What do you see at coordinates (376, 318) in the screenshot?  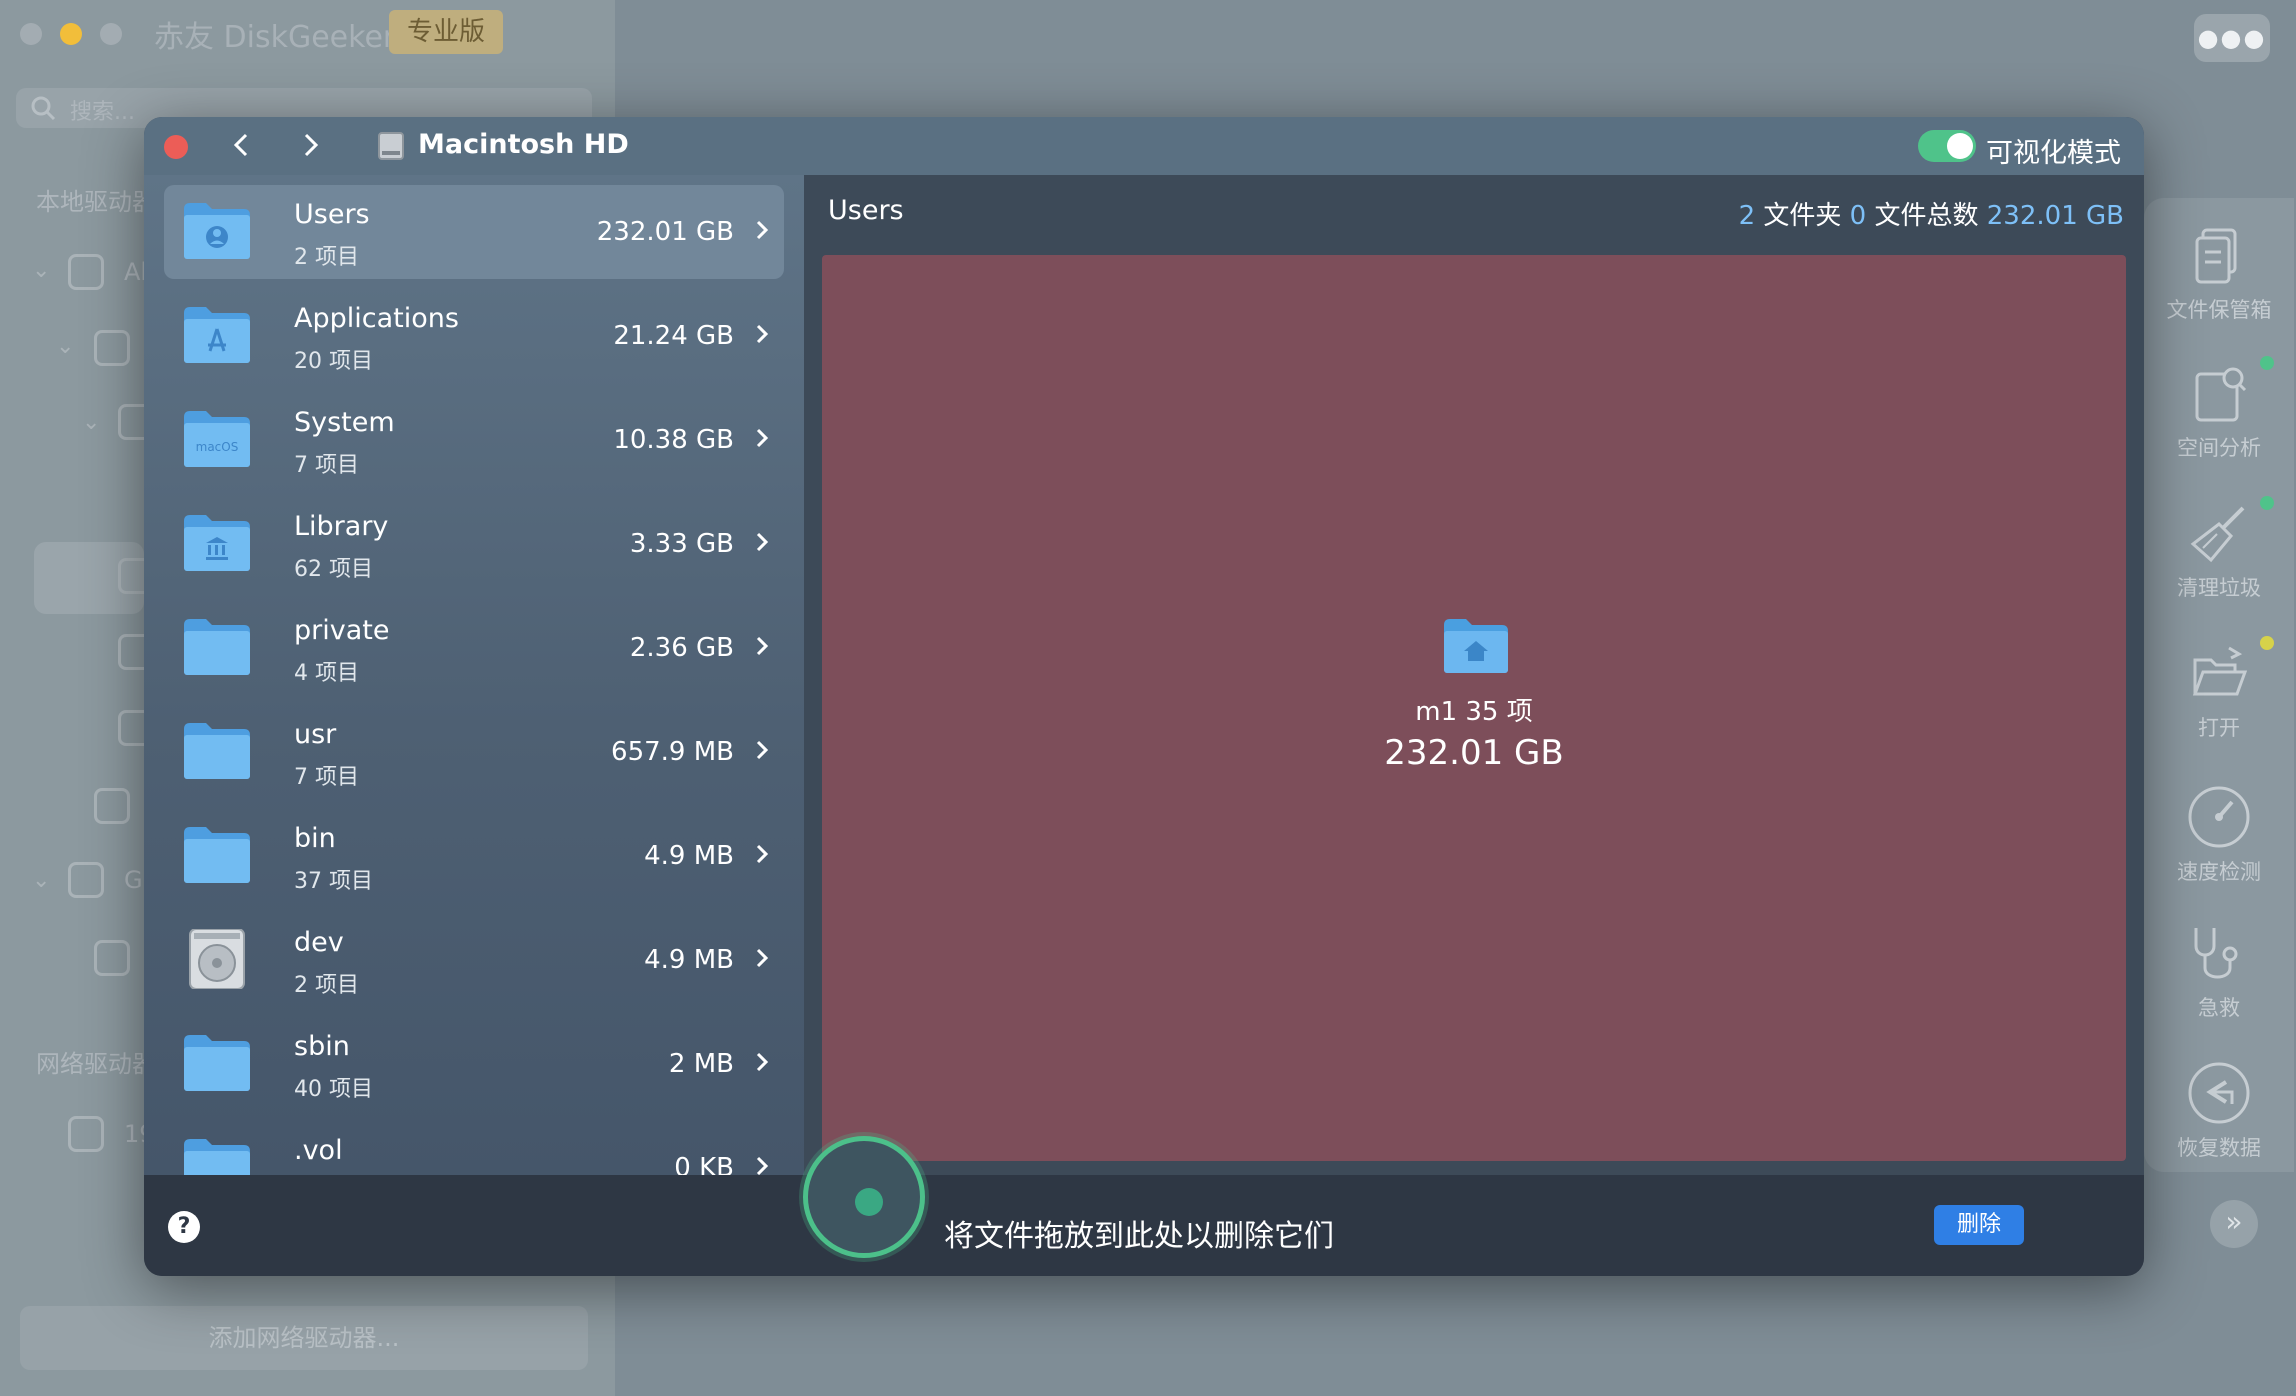 I see `list-item-name: Applications` at bounding box center [376, 318].